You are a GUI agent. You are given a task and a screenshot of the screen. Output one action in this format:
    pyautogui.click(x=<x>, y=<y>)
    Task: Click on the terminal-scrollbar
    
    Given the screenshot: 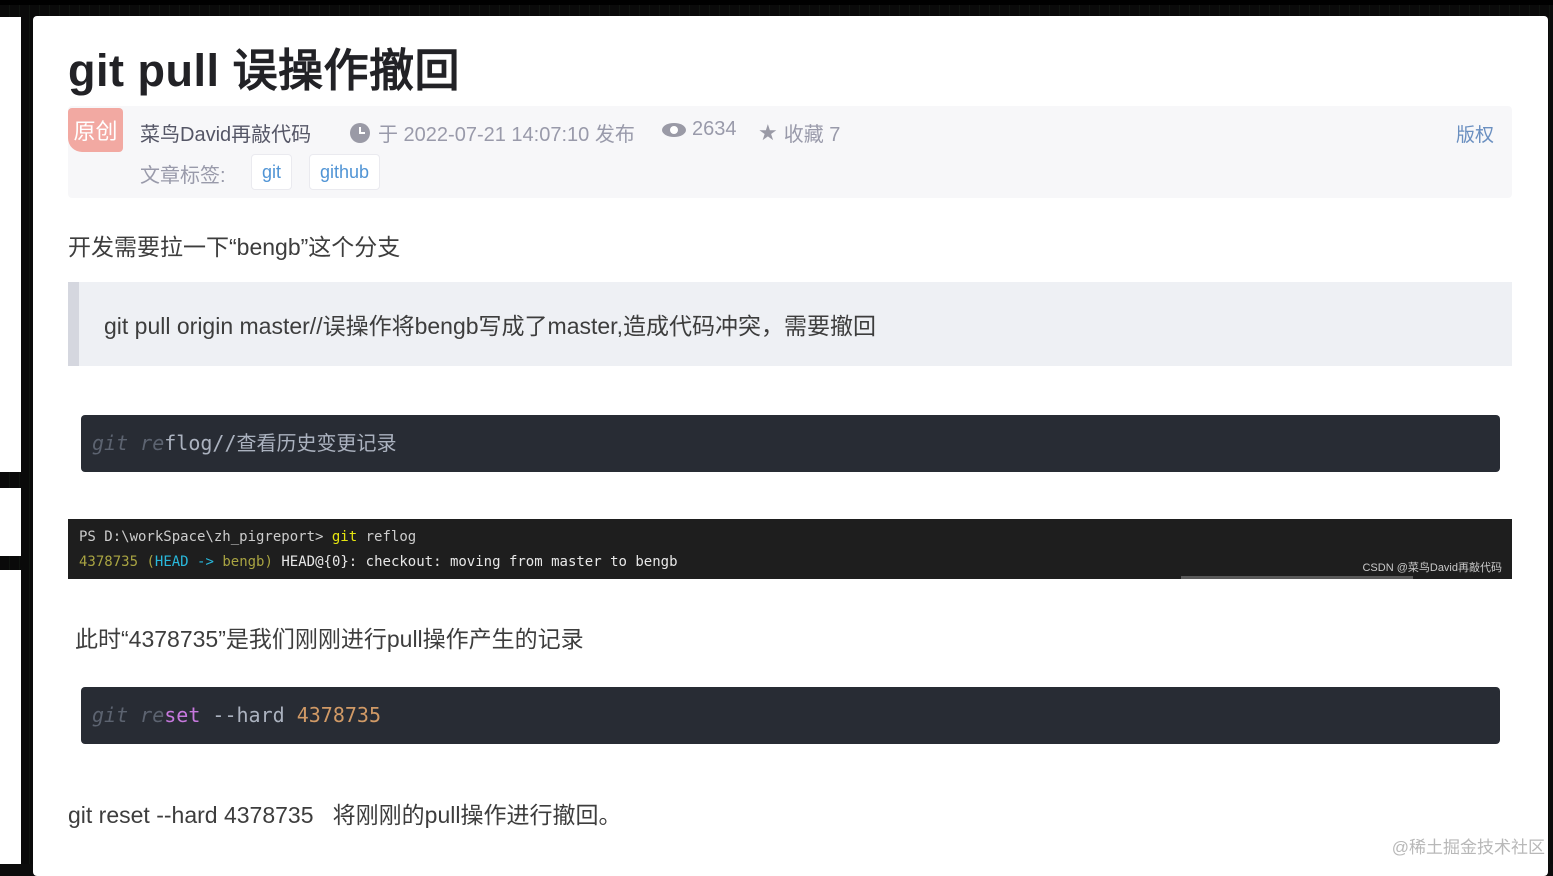 What is the action you would take?
    pyautogui.click(x=1297, y=577)
    